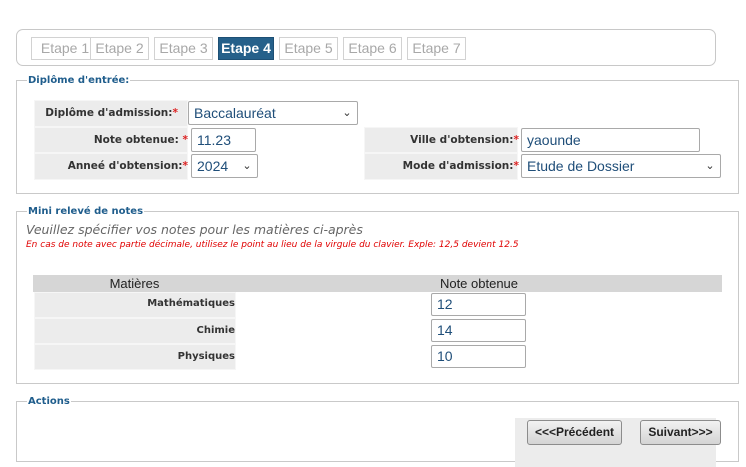 The width and height of the screenshot is (746, 467). What do you see at coordinates (246, 48) in the screenshot?
I see `step-4-tab: Etape 4` at bounding box center [246, 48].